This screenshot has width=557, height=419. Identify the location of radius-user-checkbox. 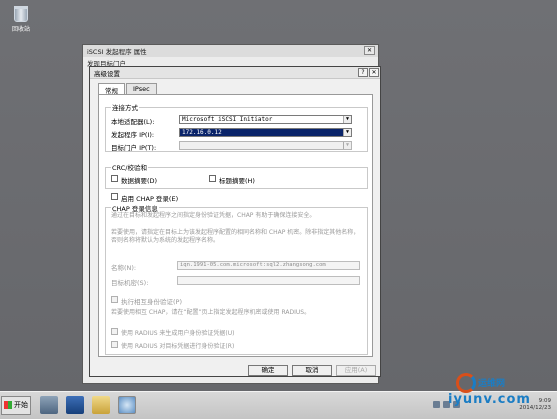
(114, 331).